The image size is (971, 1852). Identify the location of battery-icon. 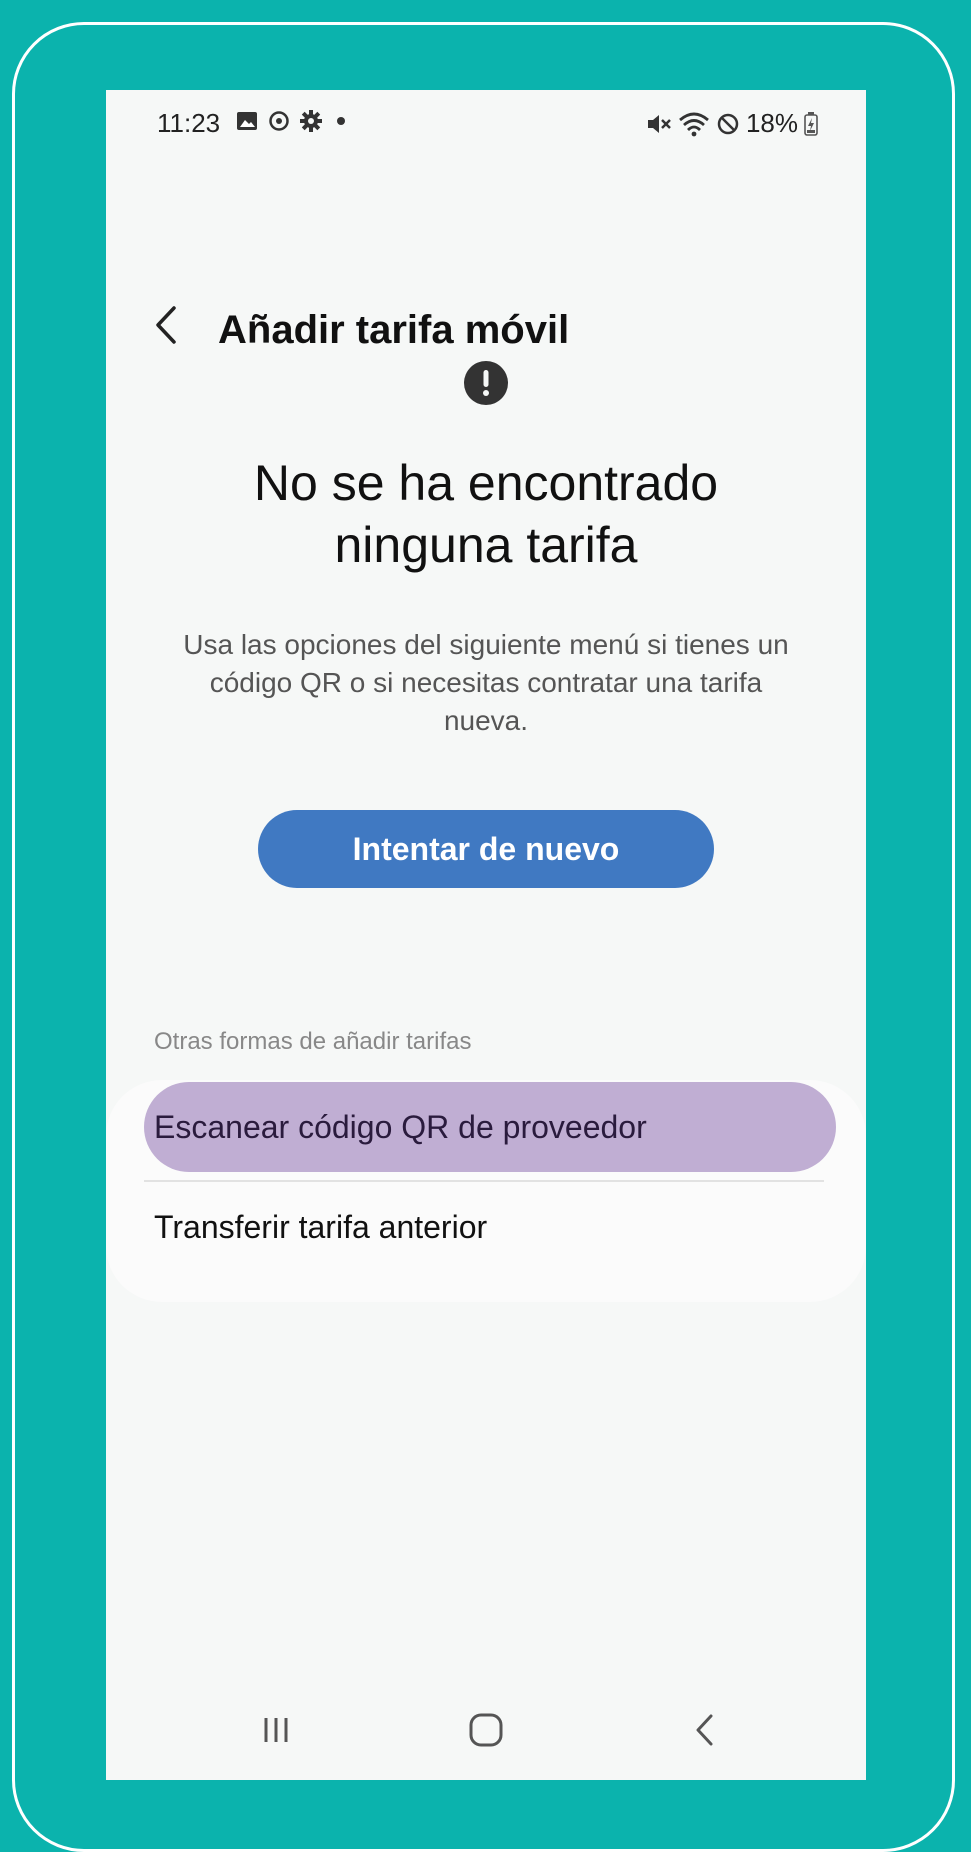
(811, 123).